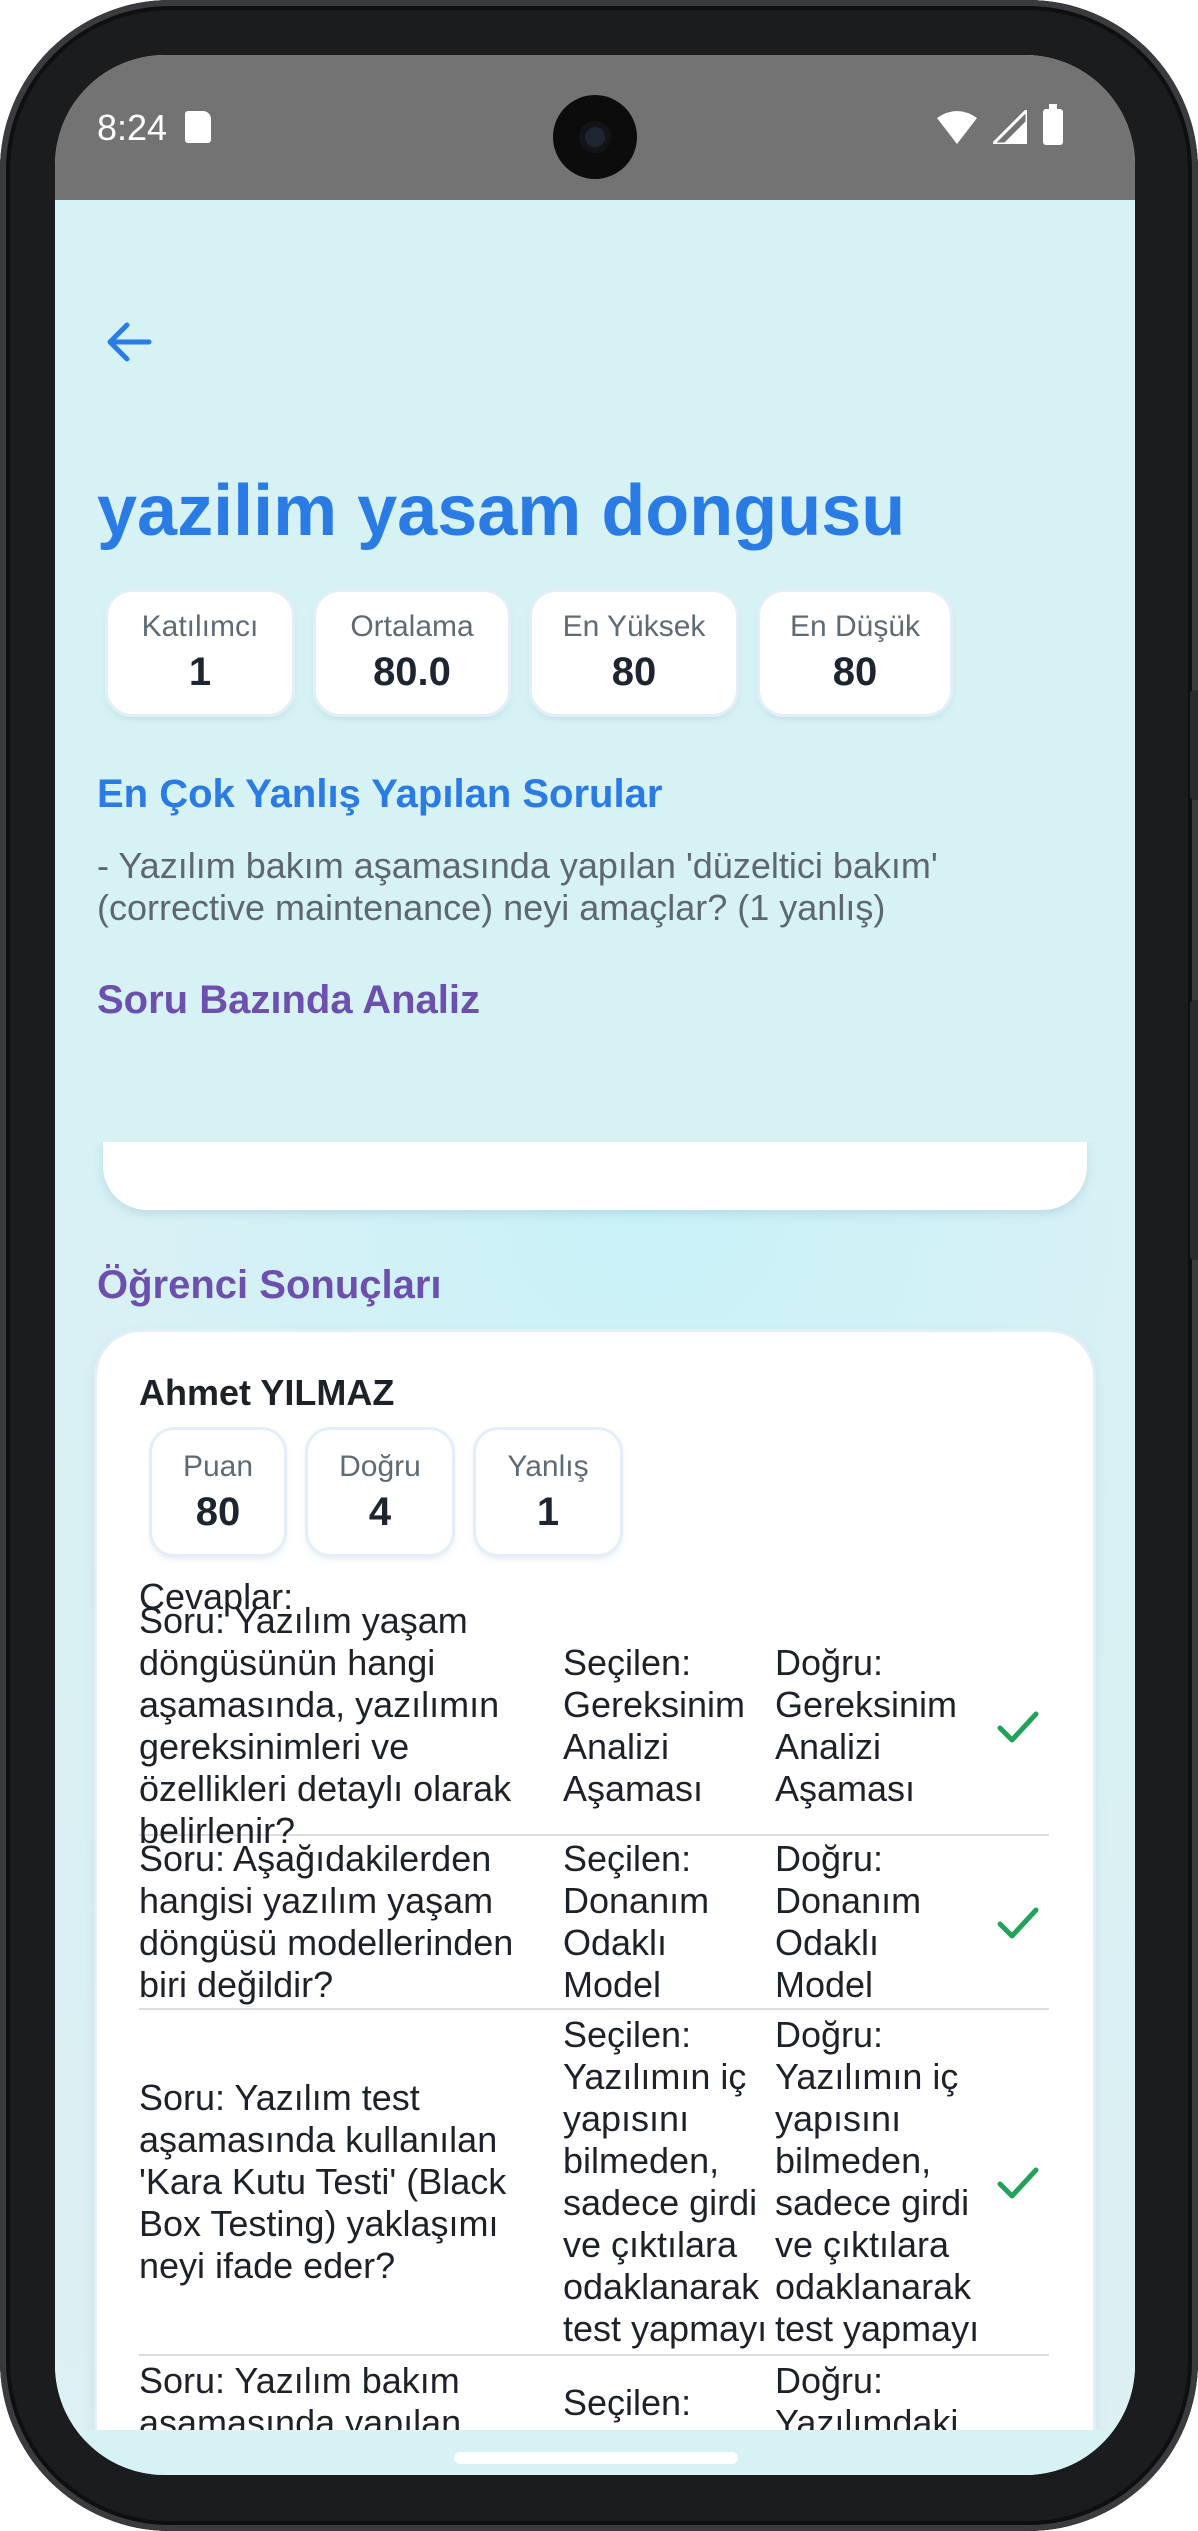 This screenshot has height=2531, width=1198. I want to click on wifi-icon, so click(957, 127).